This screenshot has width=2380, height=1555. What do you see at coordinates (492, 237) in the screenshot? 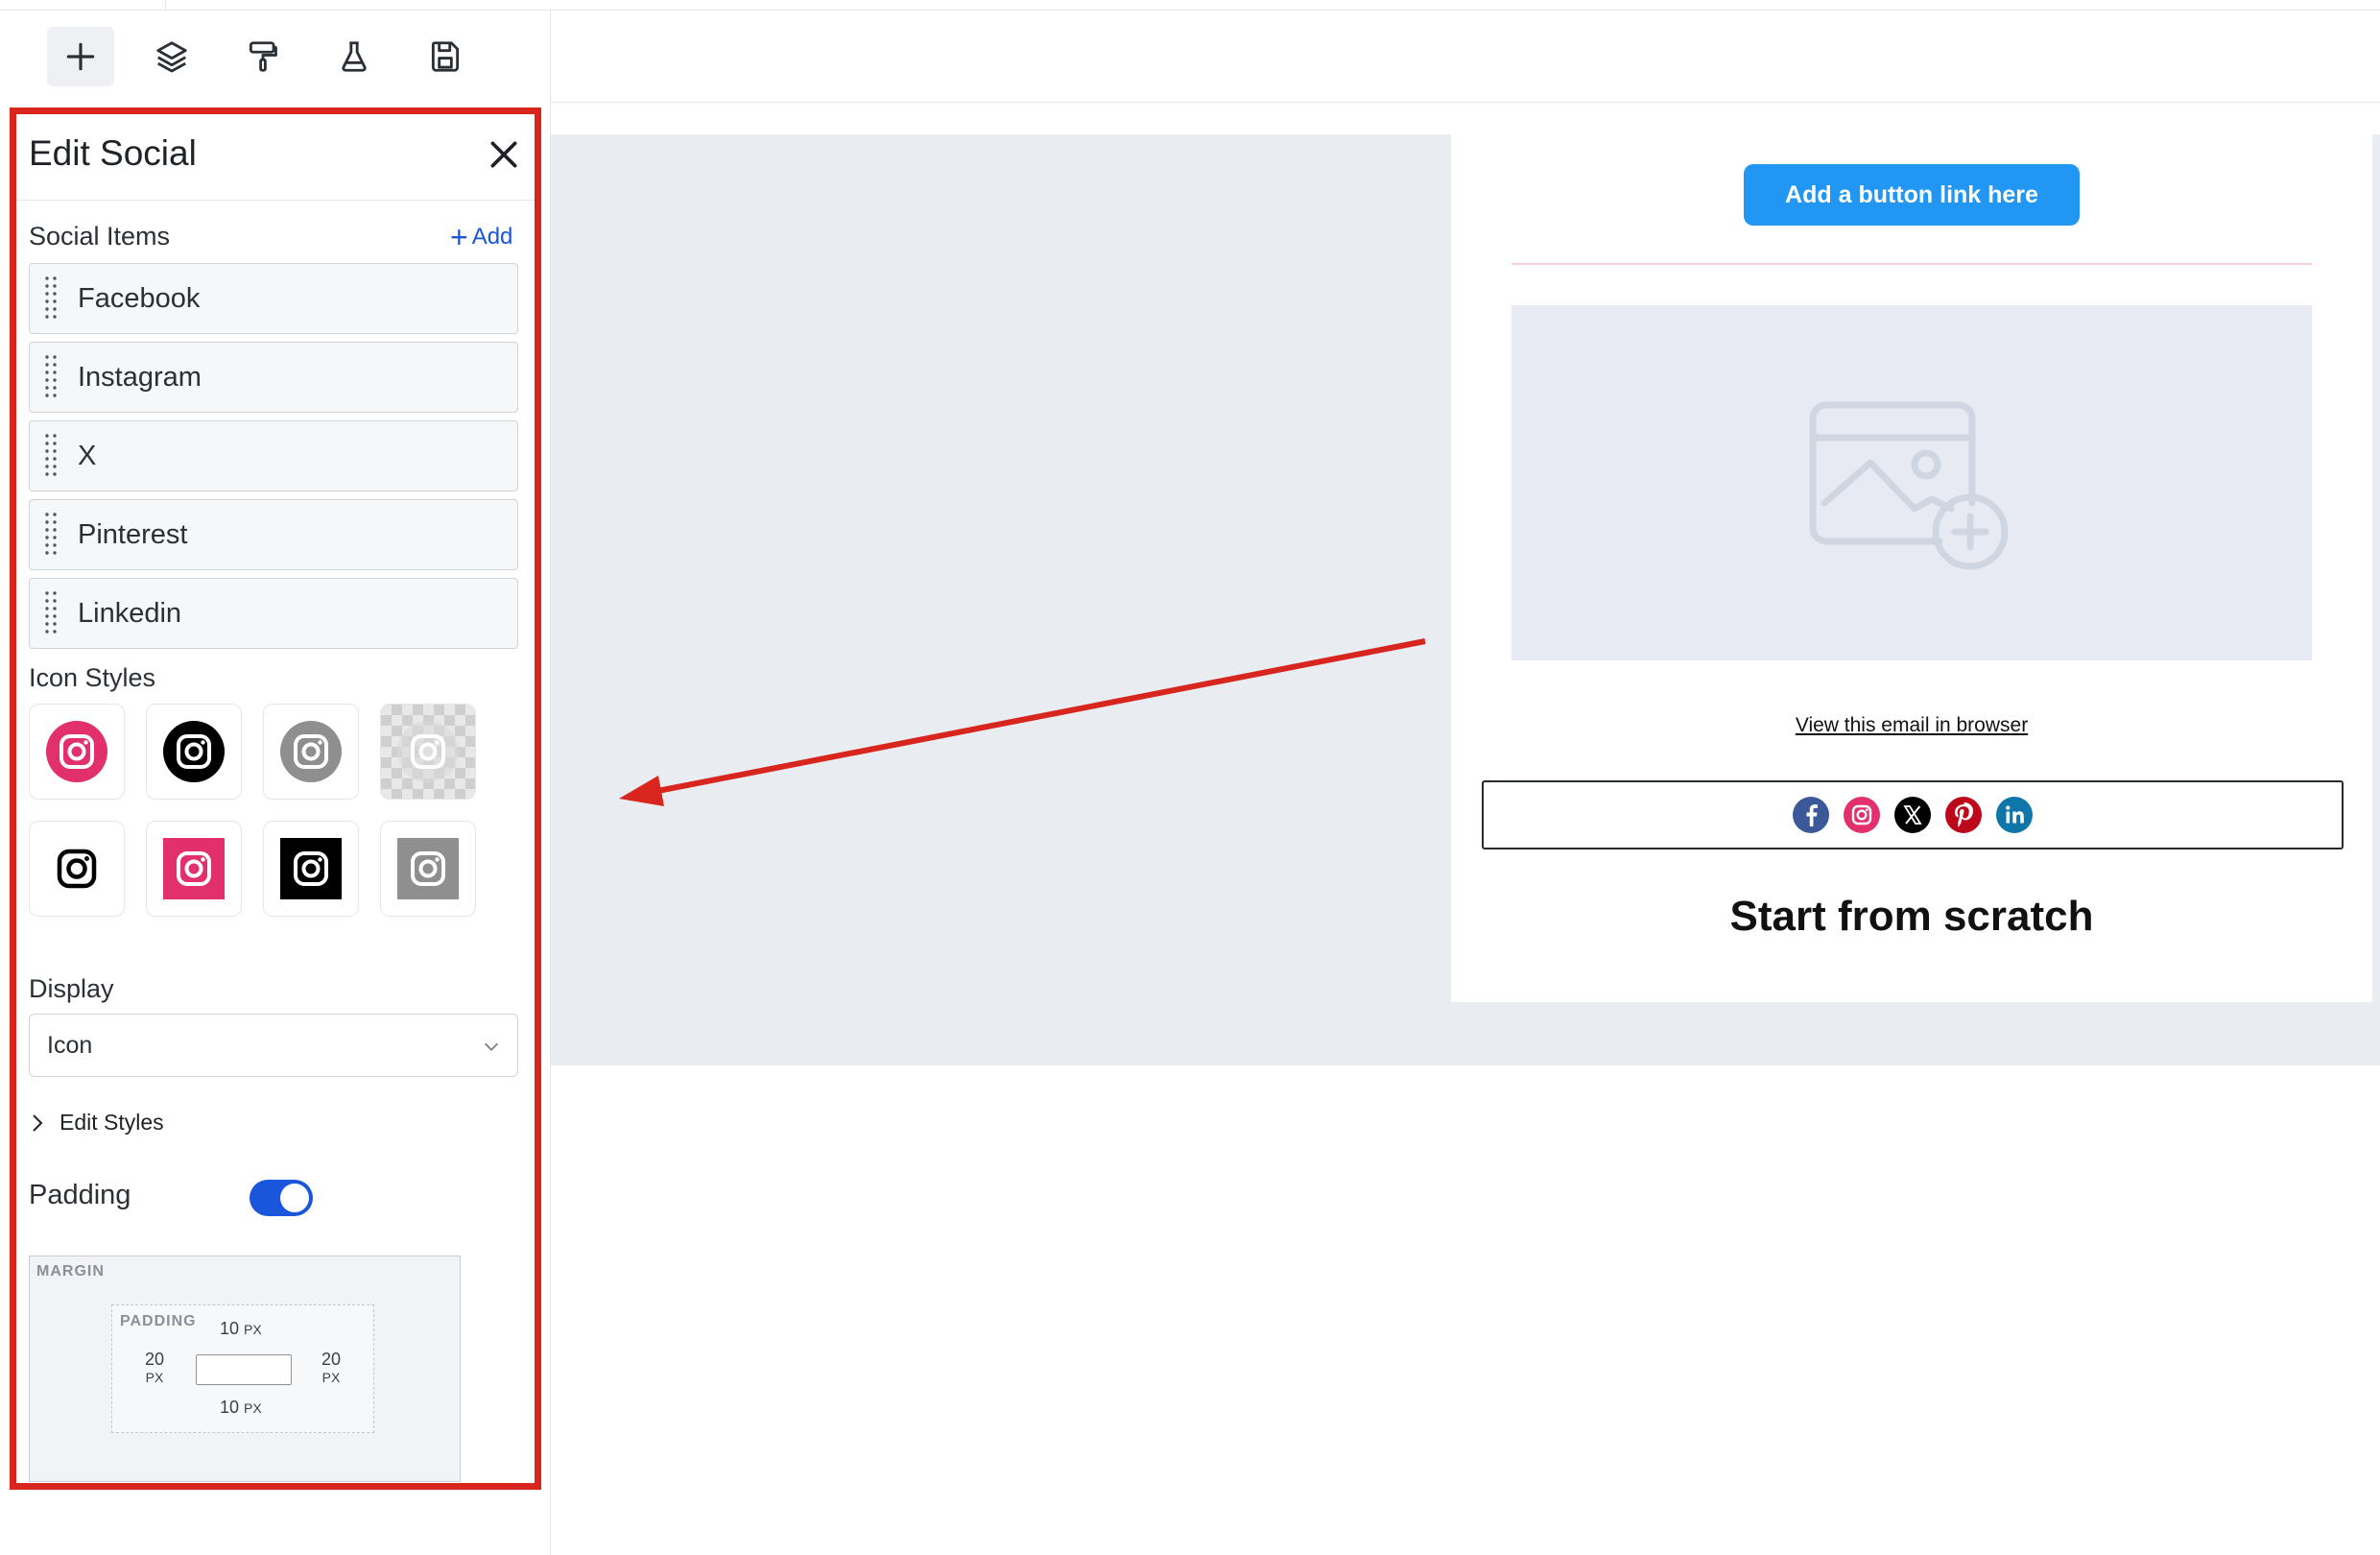
I see `add-label: Add` at bounding box center [492, 237].